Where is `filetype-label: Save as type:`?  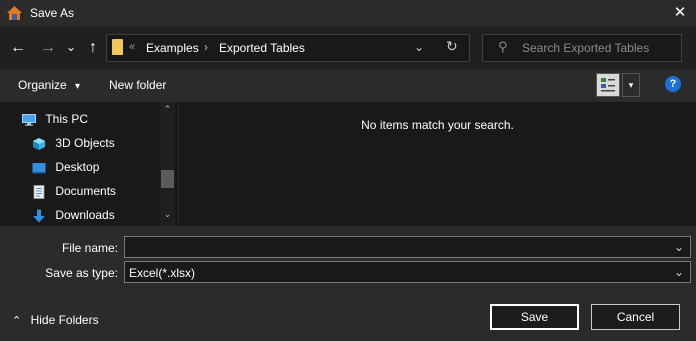
filetype-label: Save as type: is located at coordinates (81, 273).